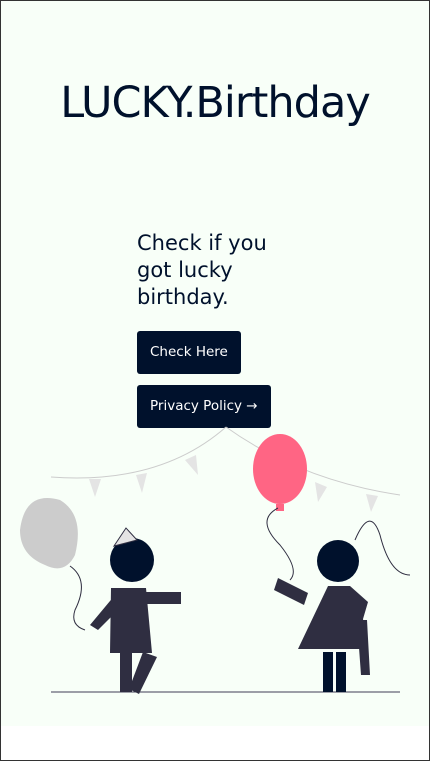  Describe the element at coordinates (280, 469) in the screenshot. I see `pink-balloon` at that location.